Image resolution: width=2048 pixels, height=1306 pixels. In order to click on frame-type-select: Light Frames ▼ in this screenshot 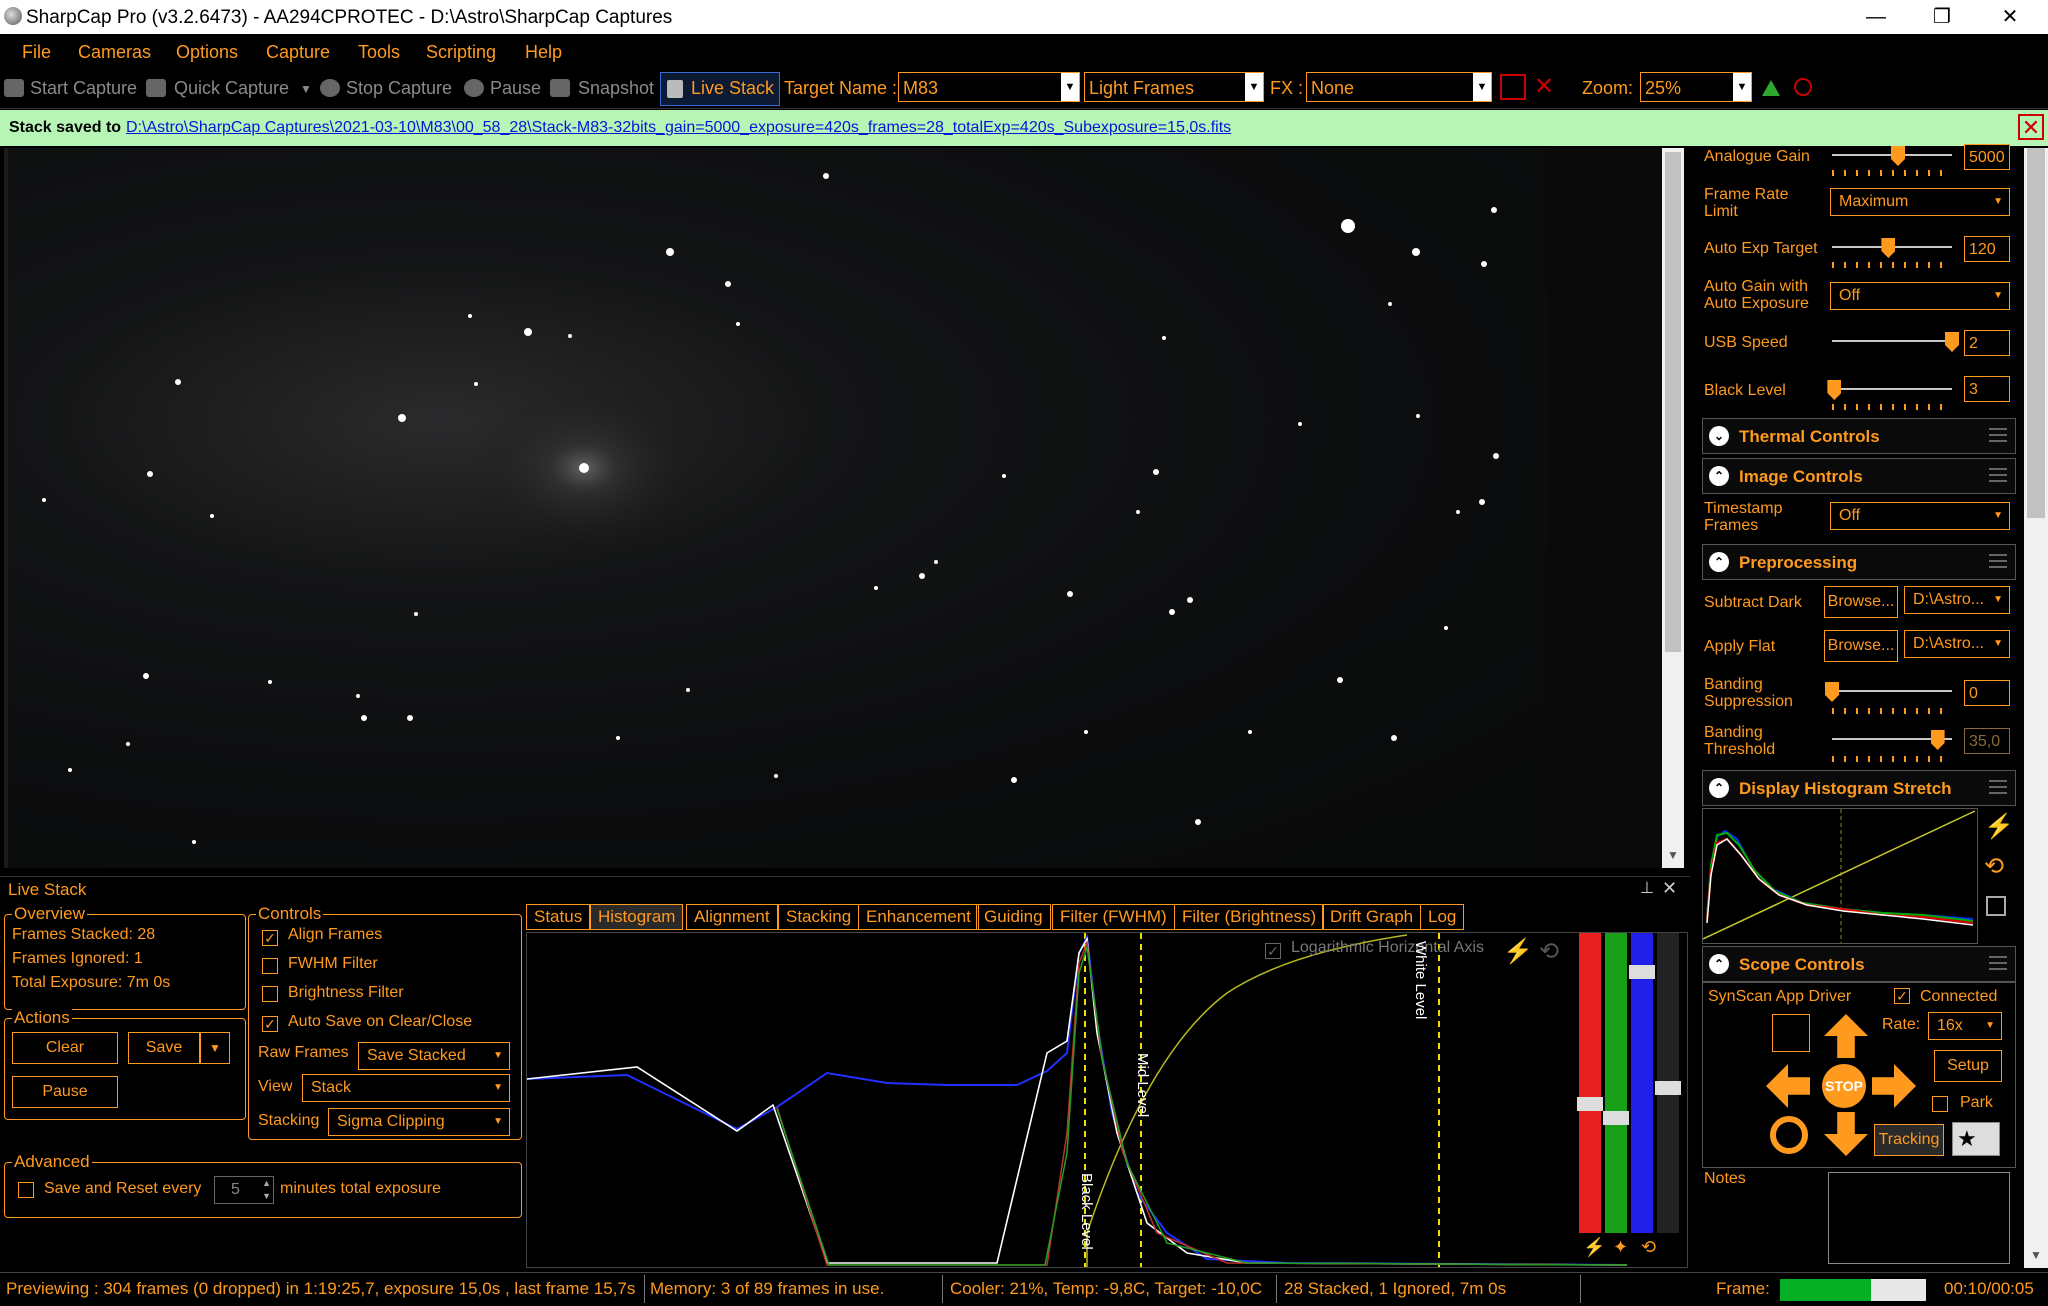, I will do `click(1174, 87)`.